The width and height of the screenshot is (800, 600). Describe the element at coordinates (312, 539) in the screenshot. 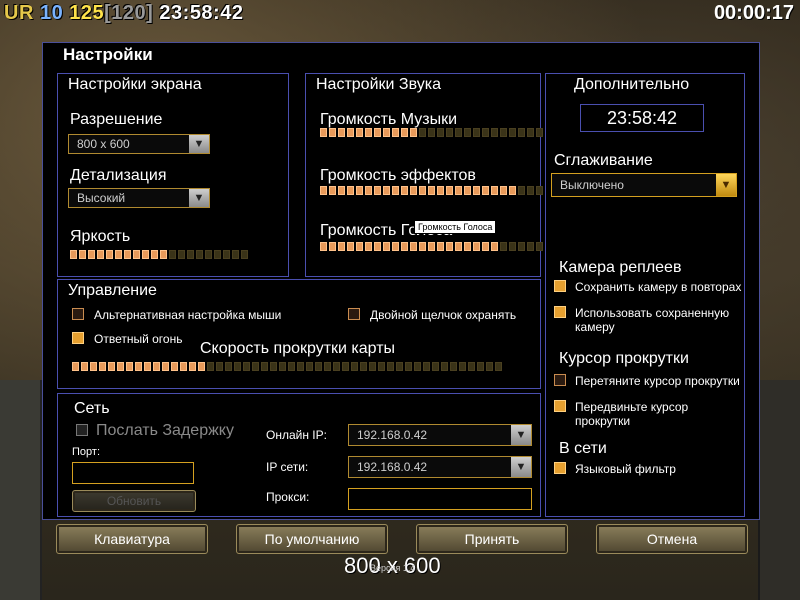

I see `defaults-button: По умолчанию` at that location.